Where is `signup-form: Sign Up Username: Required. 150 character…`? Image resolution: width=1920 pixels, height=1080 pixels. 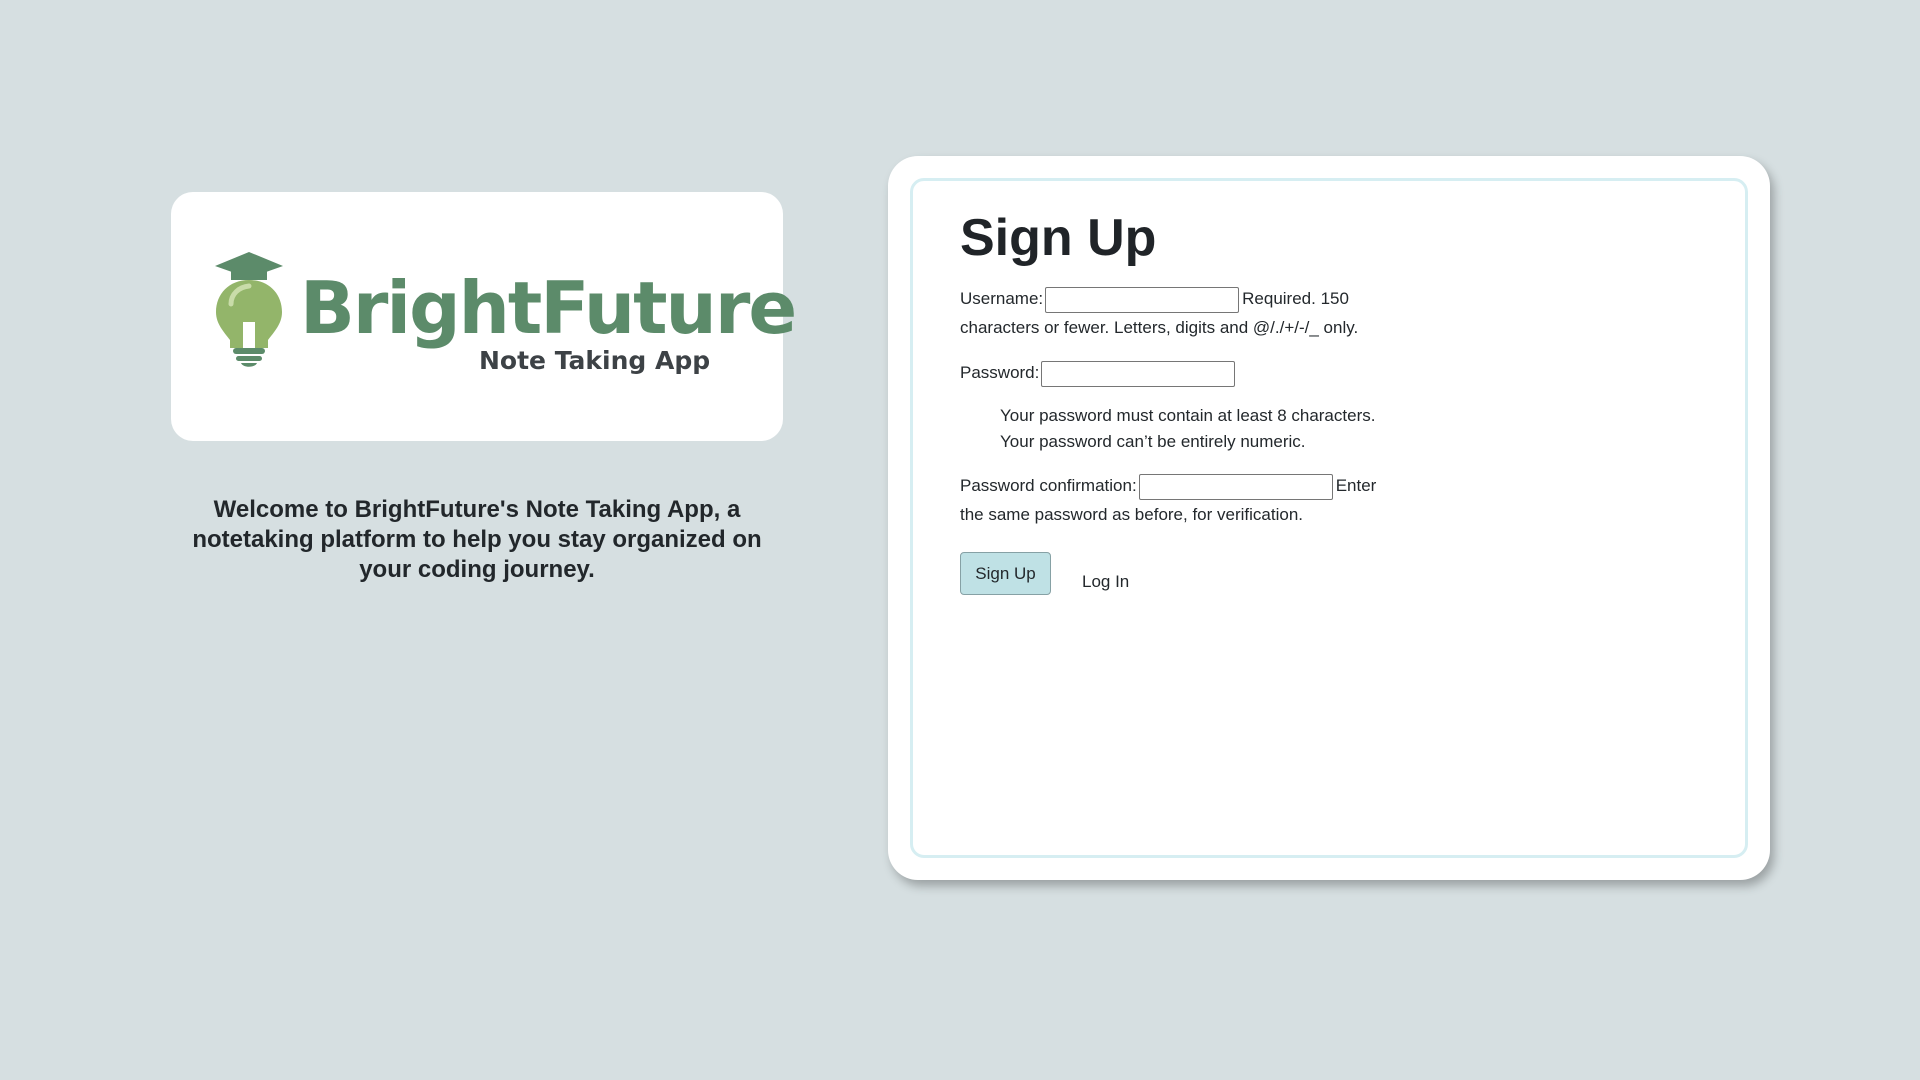 signup-form: Sign Up Username: Required. 150 character… is located at coordinates (1180, 402).